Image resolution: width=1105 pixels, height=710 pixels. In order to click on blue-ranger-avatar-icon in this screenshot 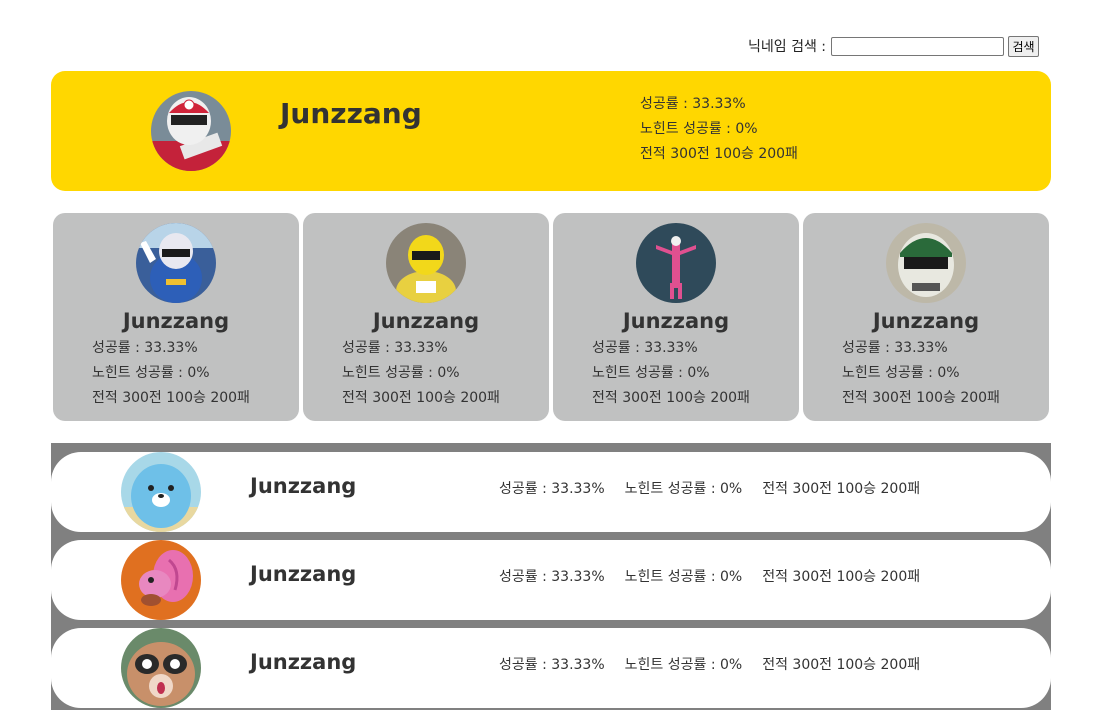, I will do `click(176, 263)`.